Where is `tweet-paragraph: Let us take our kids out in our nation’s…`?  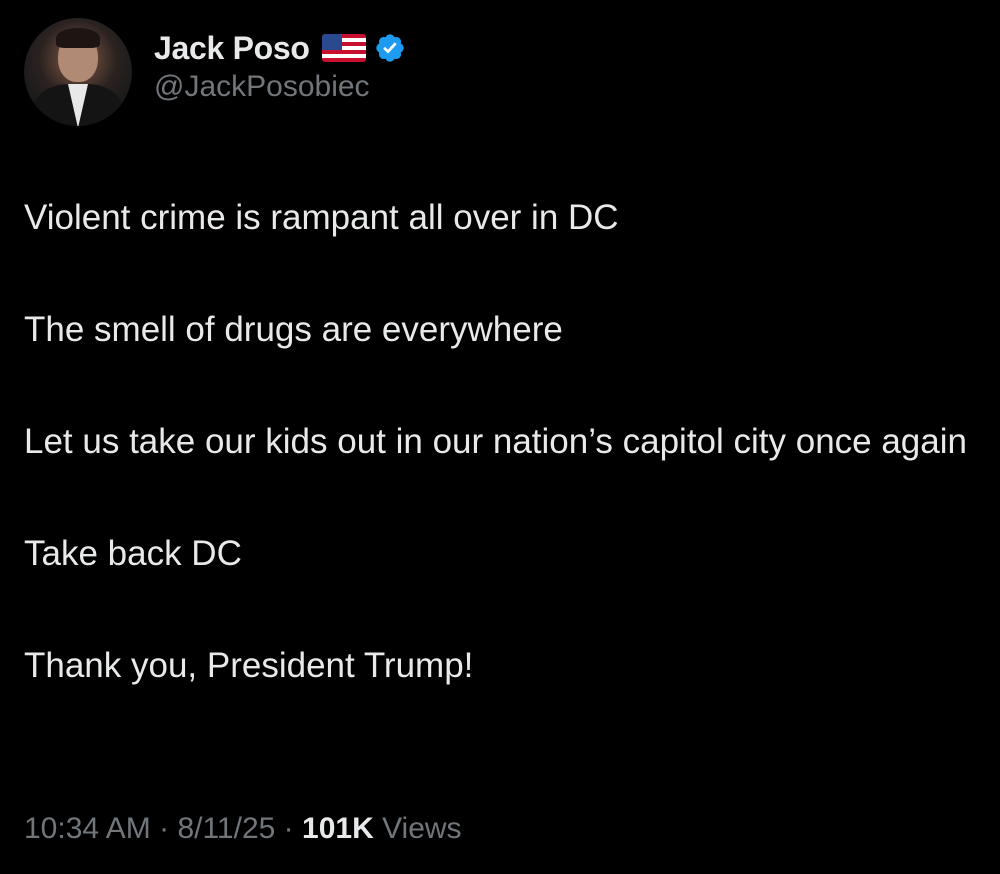 tweet-paragraph: Let us take our kids out in our nation’s… is located at coordinates (495, 441).